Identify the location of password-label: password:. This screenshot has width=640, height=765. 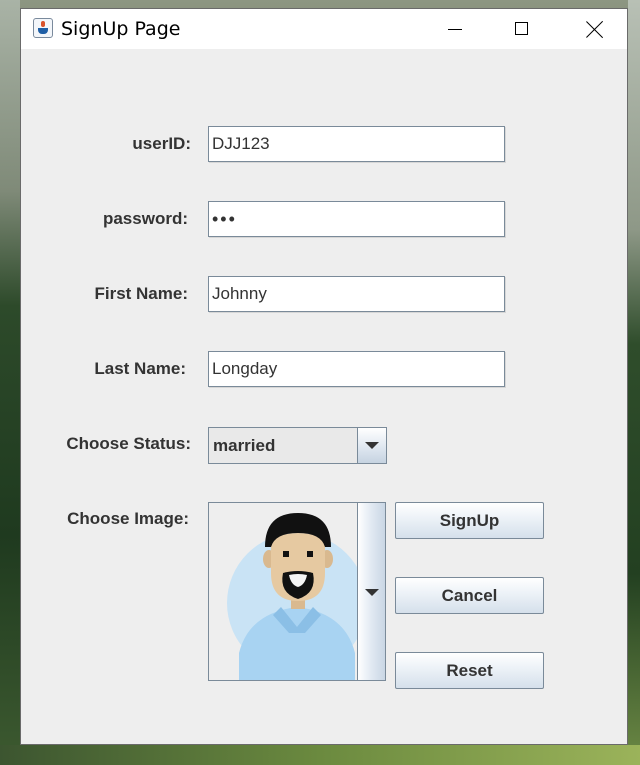
(145, 218).